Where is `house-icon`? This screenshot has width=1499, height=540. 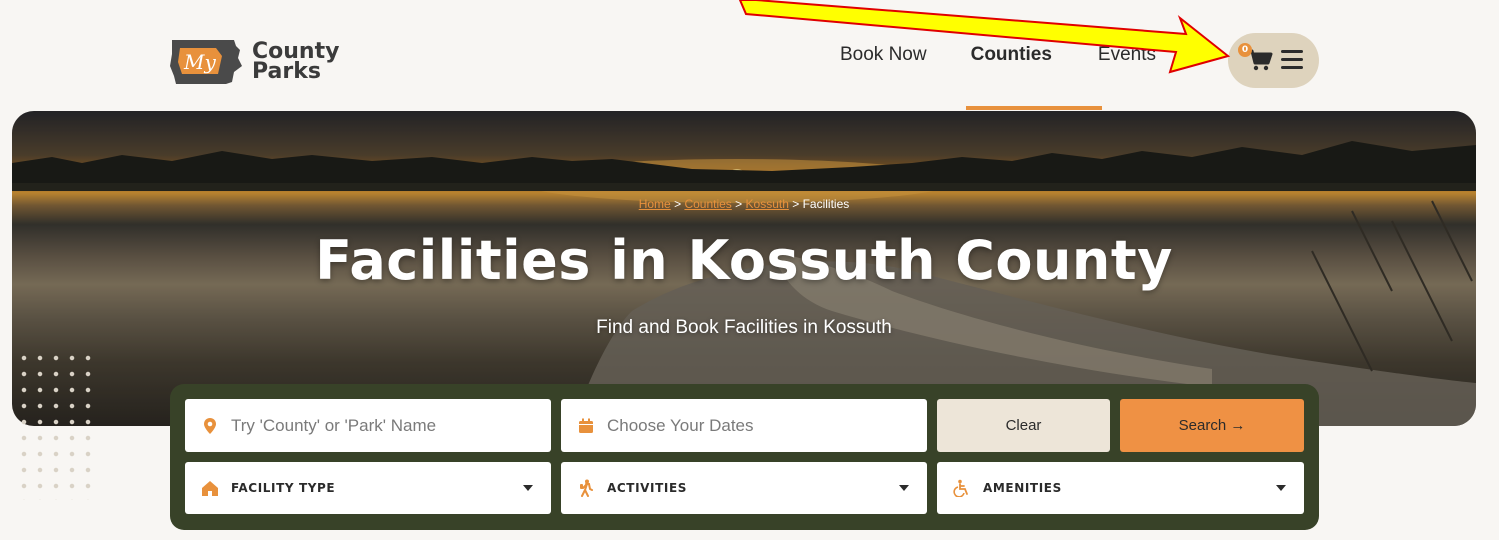 house-icon is located at coordinates (210, 488).